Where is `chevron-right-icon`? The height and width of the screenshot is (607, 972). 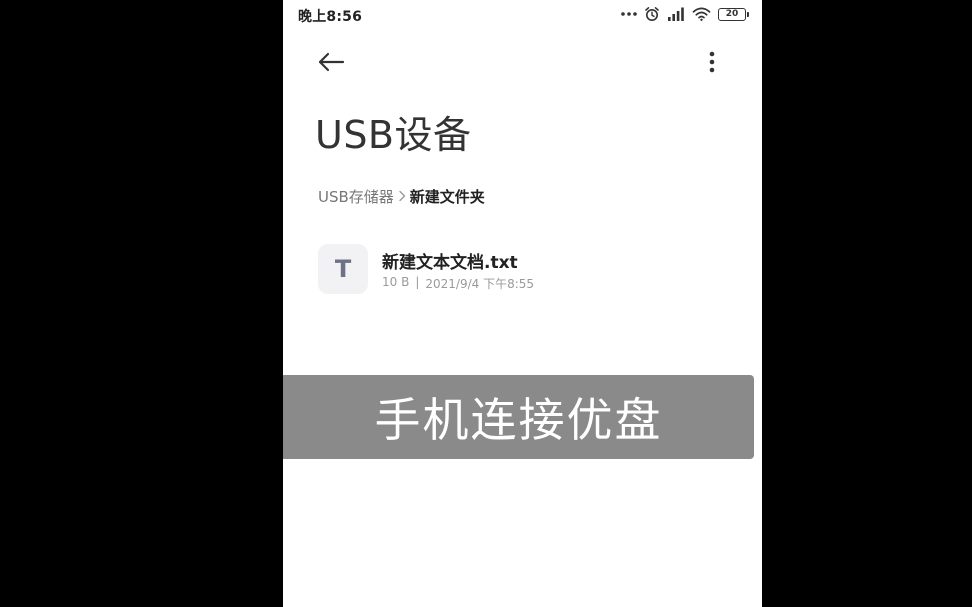
chevron-right-icon is located at coordinates (402, 196).